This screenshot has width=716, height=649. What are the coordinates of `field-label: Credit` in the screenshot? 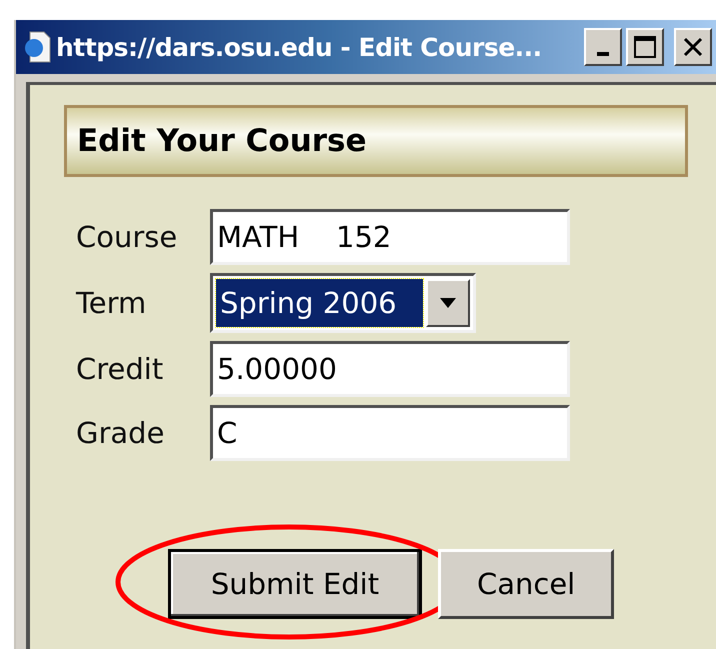 It's located at (119, 369).